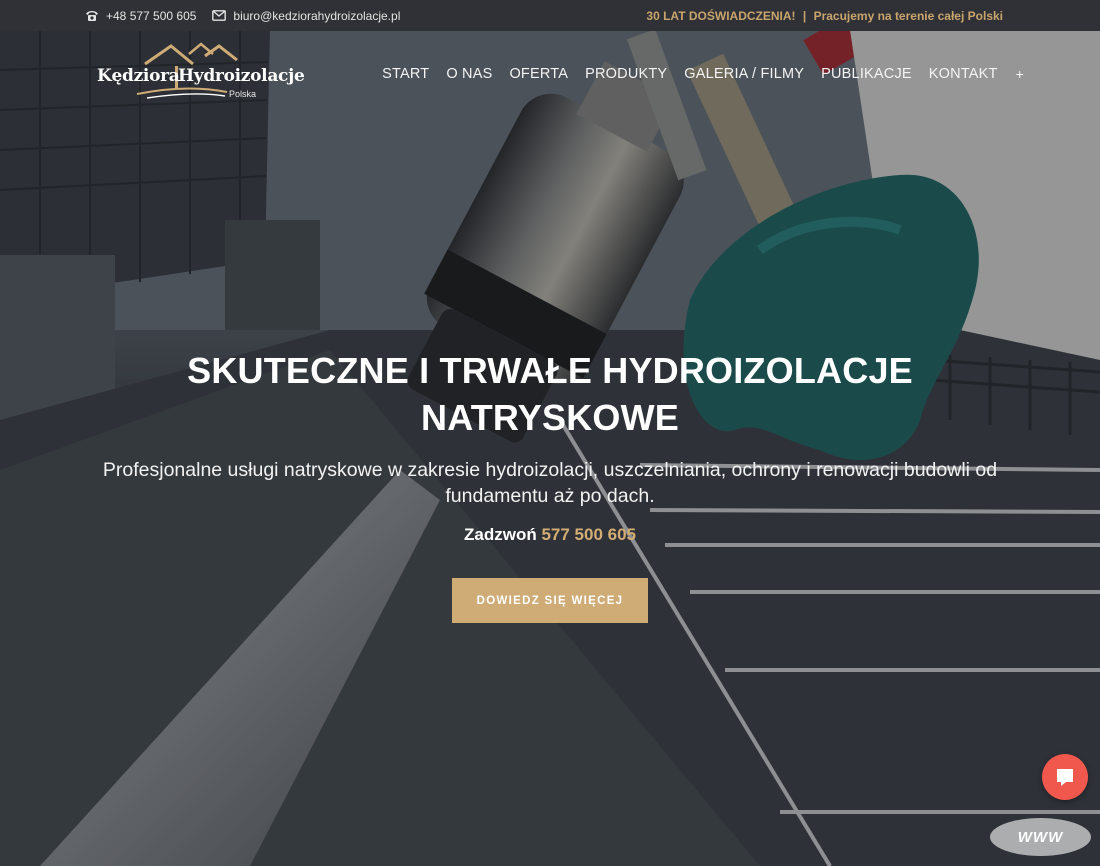 The width and height of the screenshot is (1100, 866). What do you see at coordinates (866, 74) in the screenshot?
I see `nav-item-publikacje: PUBLIKACJE` at bounding box center [866, 74].